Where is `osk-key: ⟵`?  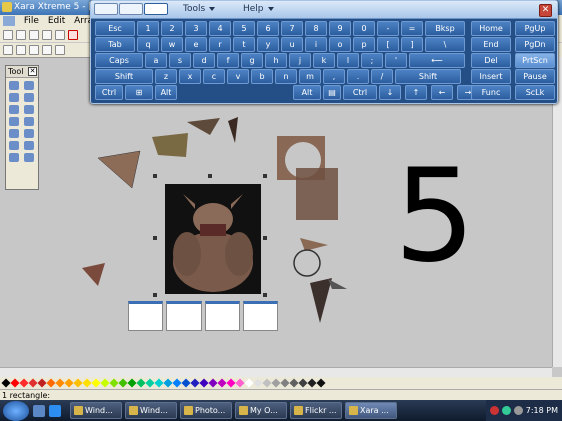 osk-key: ⟵ is located at coordinates (437, 60).